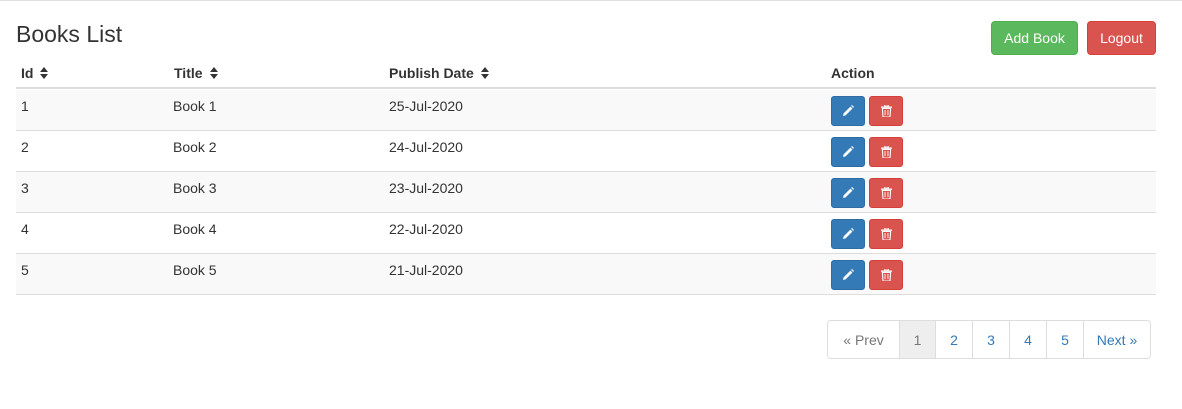 Image resolution: width=1182 pixels, height=409 pixels. I want to click on logout-button: Logout, so click(1121, 38).